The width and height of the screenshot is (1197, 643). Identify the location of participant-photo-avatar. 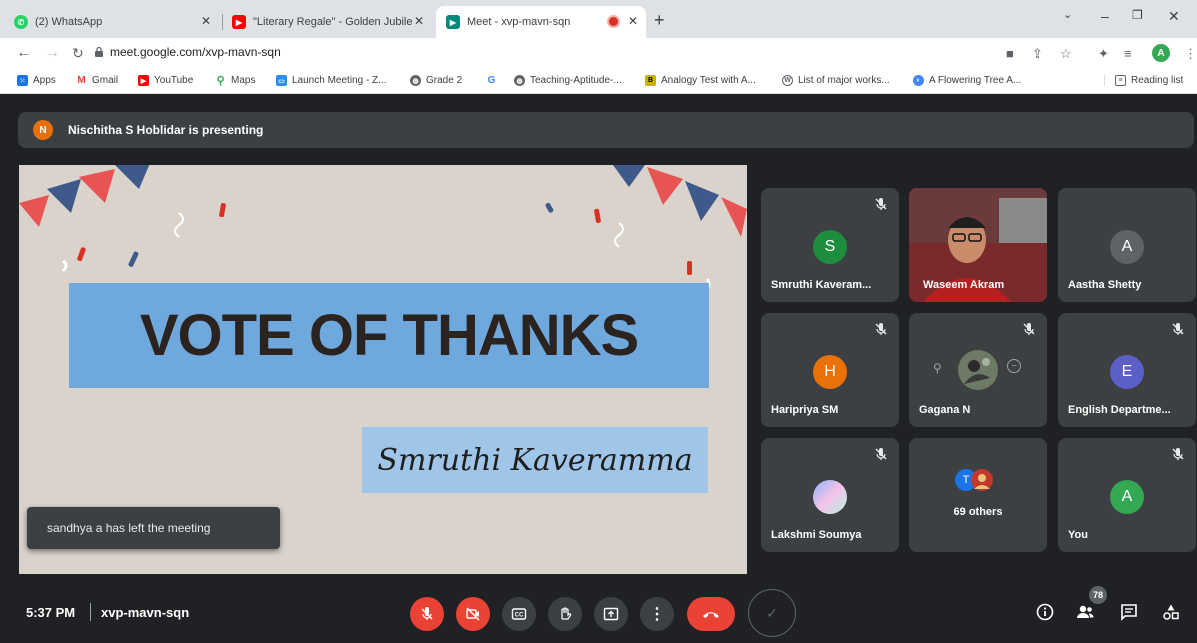
(978, 370).